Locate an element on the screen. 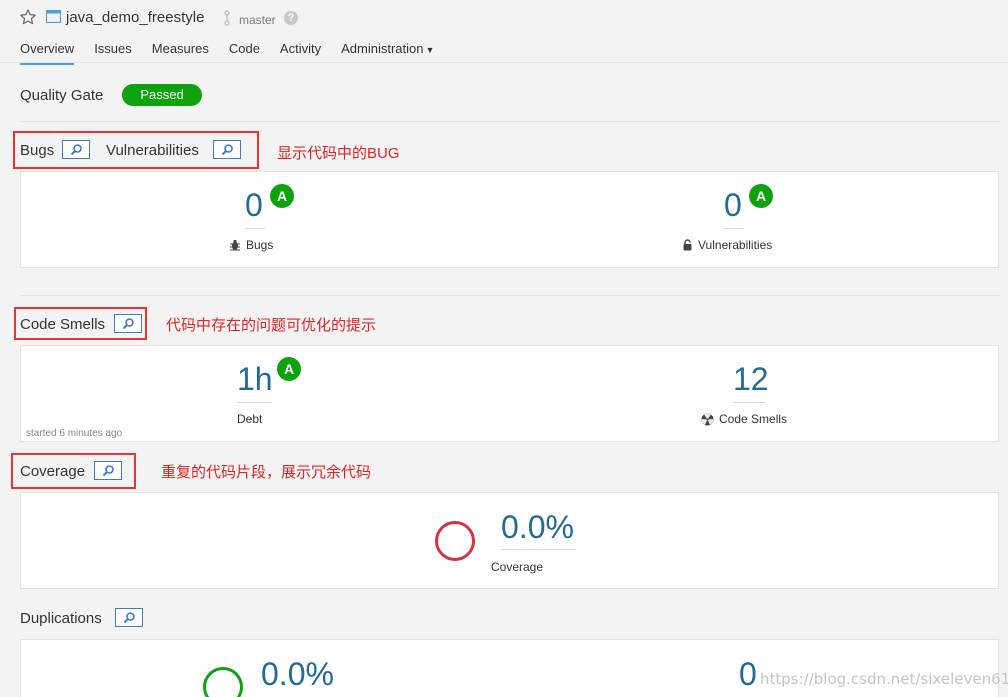  nav-divider is located at coordinates (504, 62).